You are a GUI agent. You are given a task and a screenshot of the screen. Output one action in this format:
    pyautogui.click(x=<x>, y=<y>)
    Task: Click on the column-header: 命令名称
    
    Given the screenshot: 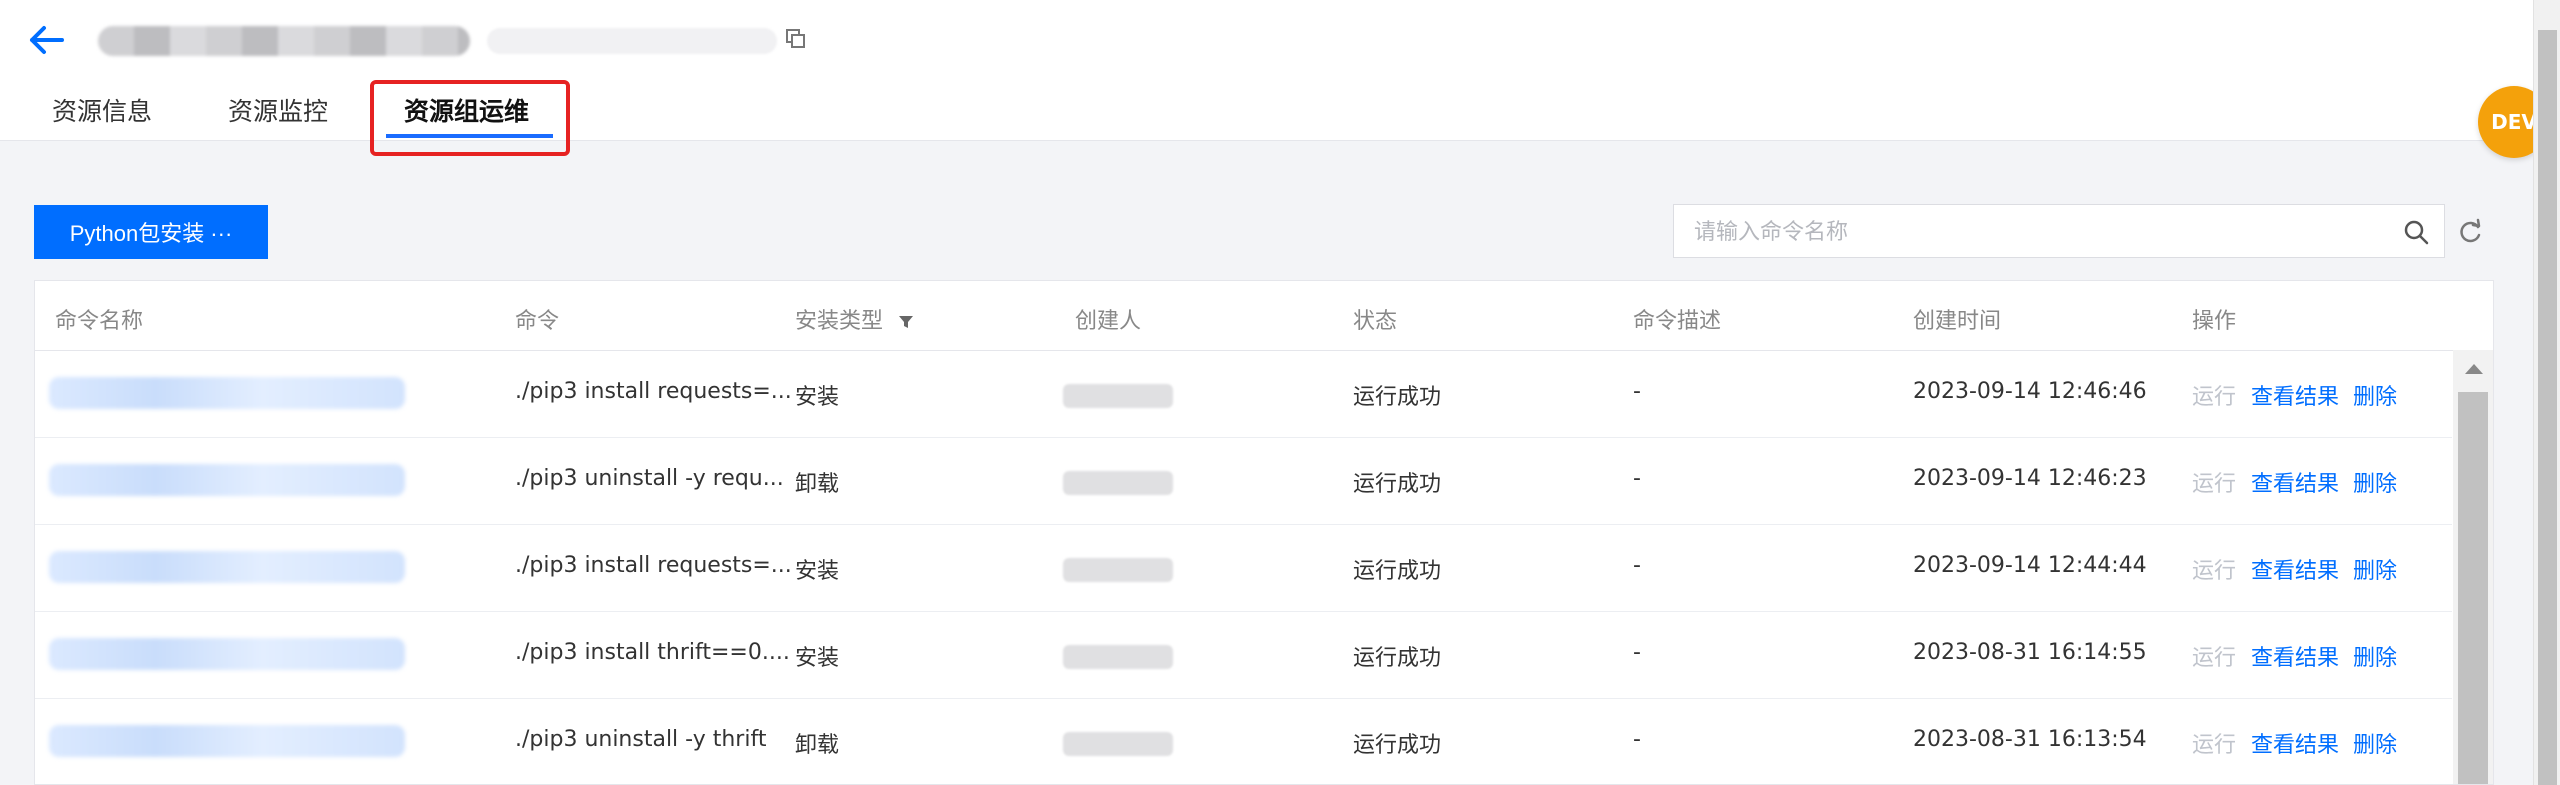 What is the action you would take?
    pyautogui.click(x=99, y=321)
    